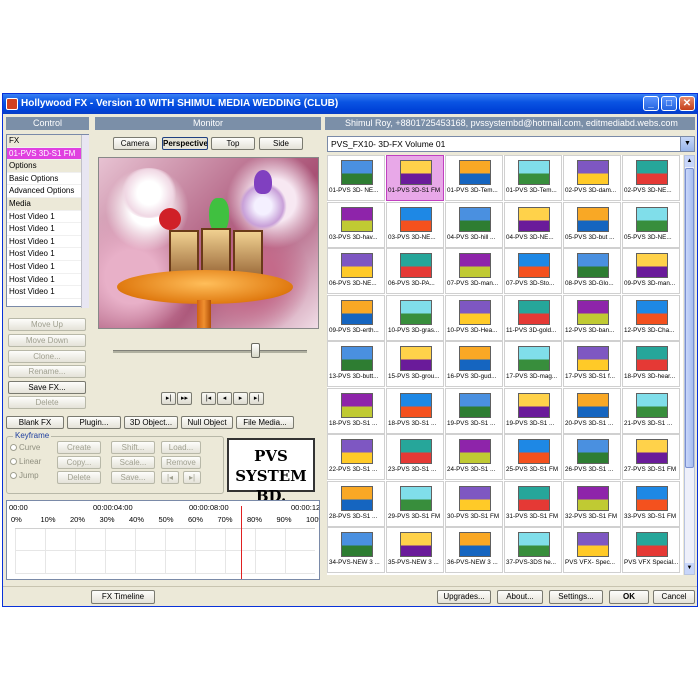 The width and height of the screenshot is (700, 700). I want to click on cancel-button: Cancel, so click(674, 597).